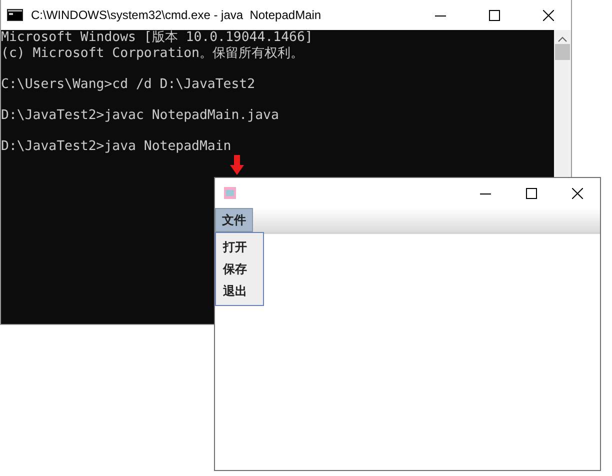  Describe the element at coordinates (239, 291) in the screenshot. I see `menu-item: 退出` at that location.